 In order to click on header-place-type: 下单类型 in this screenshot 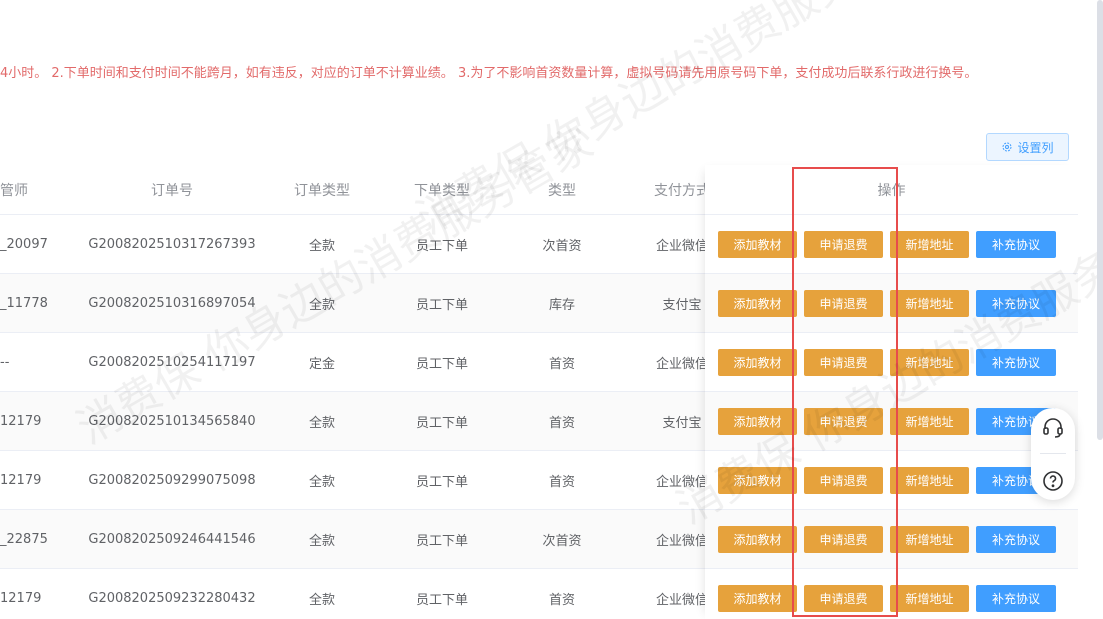, I will do `click(442, 190)`.